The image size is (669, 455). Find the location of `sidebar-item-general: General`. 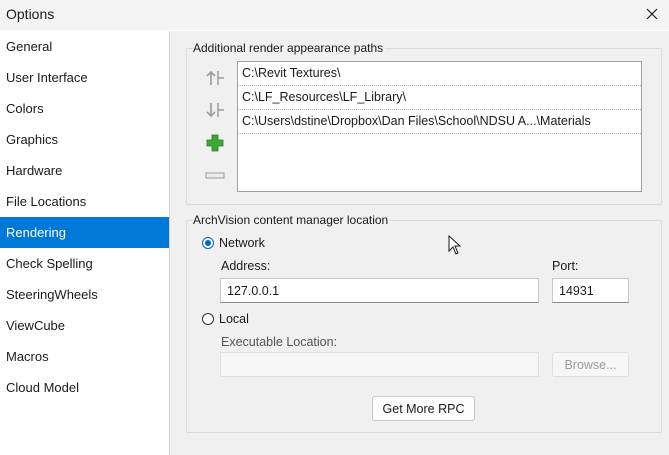

sidebar-item-general: General is located at coordinates (84, 46).